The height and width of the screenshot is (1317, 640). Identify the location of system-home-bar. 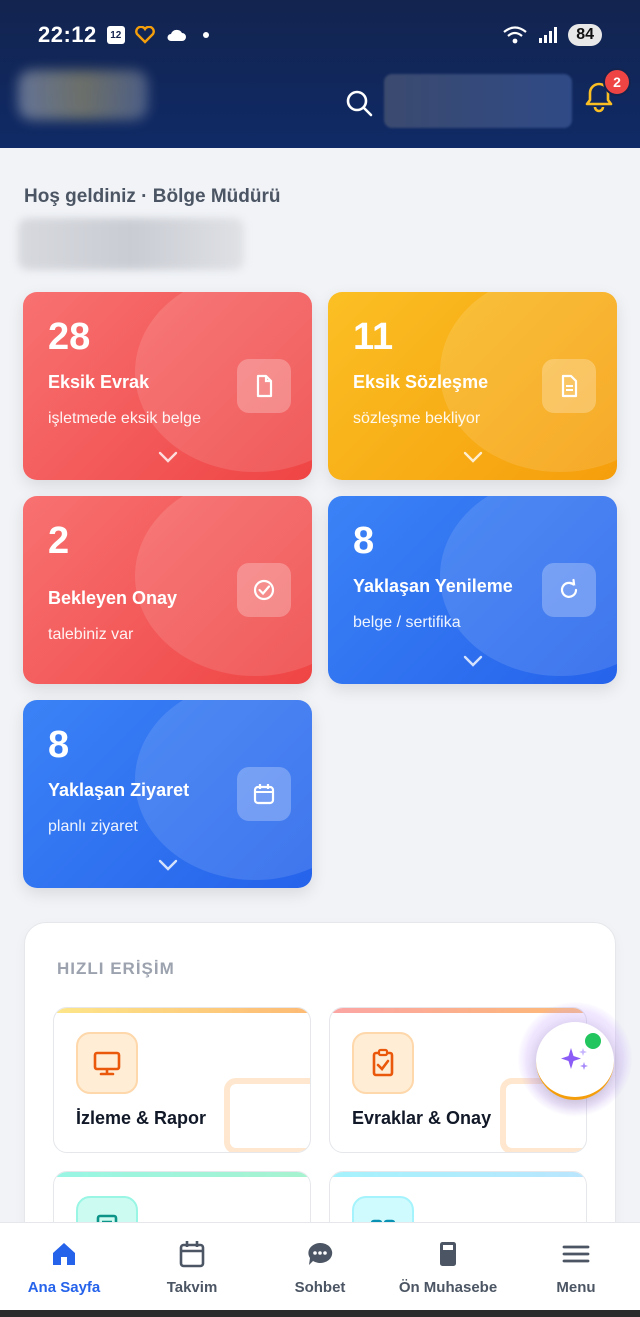
(320, 1313).